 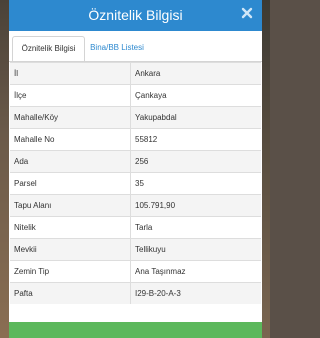 I want to click on attribute-value: Çankaya, so click(x=195, y=95).